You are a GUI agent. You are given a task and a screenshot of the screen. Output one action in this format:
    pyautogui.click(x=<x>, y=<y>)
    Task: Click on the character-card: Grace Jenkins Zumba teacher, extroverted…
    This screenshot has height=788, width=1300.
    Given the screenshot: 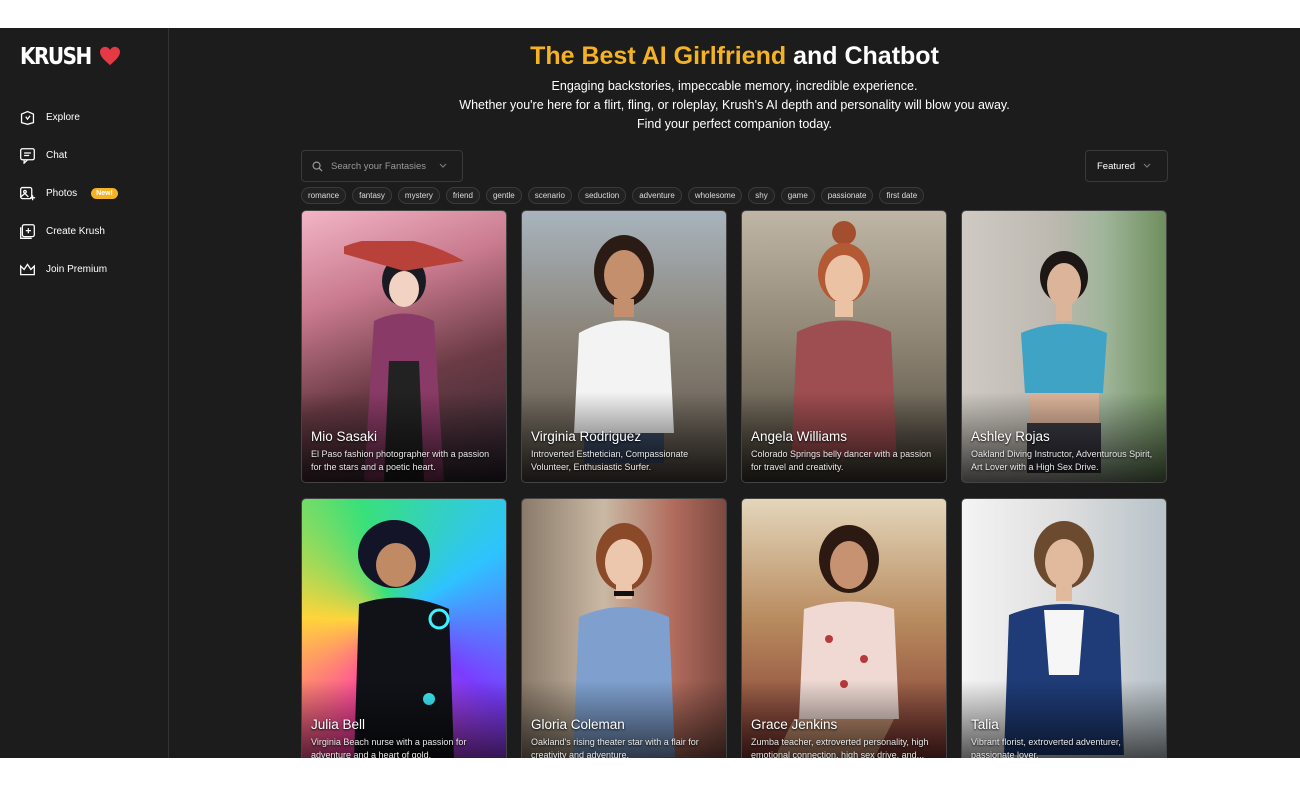 What is the action you would take?
    pyautogui.click(x=844, y=628)
    